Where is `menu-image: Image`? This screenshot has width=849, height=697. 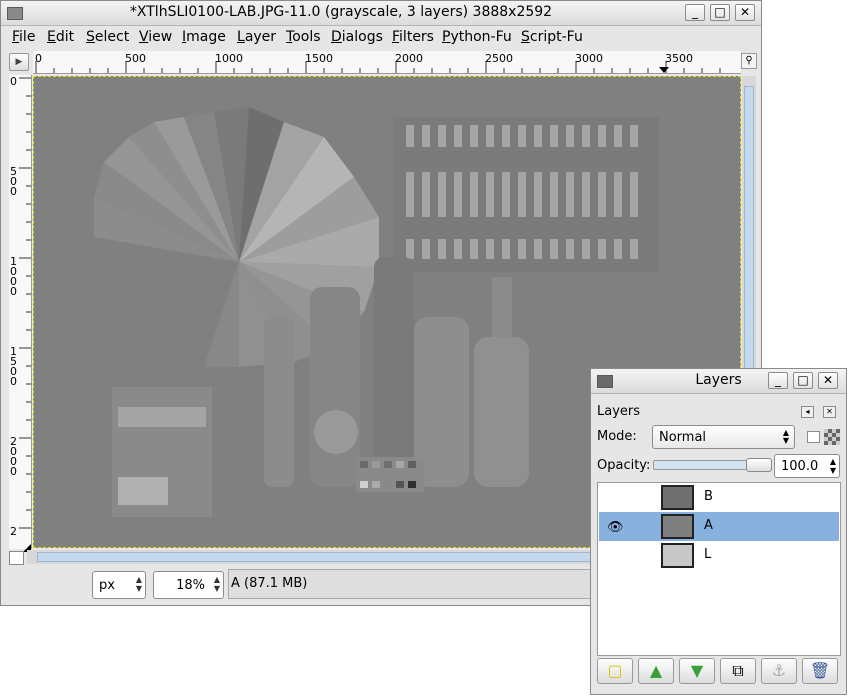
menu-image: Image is located at coordinates (204, 37).